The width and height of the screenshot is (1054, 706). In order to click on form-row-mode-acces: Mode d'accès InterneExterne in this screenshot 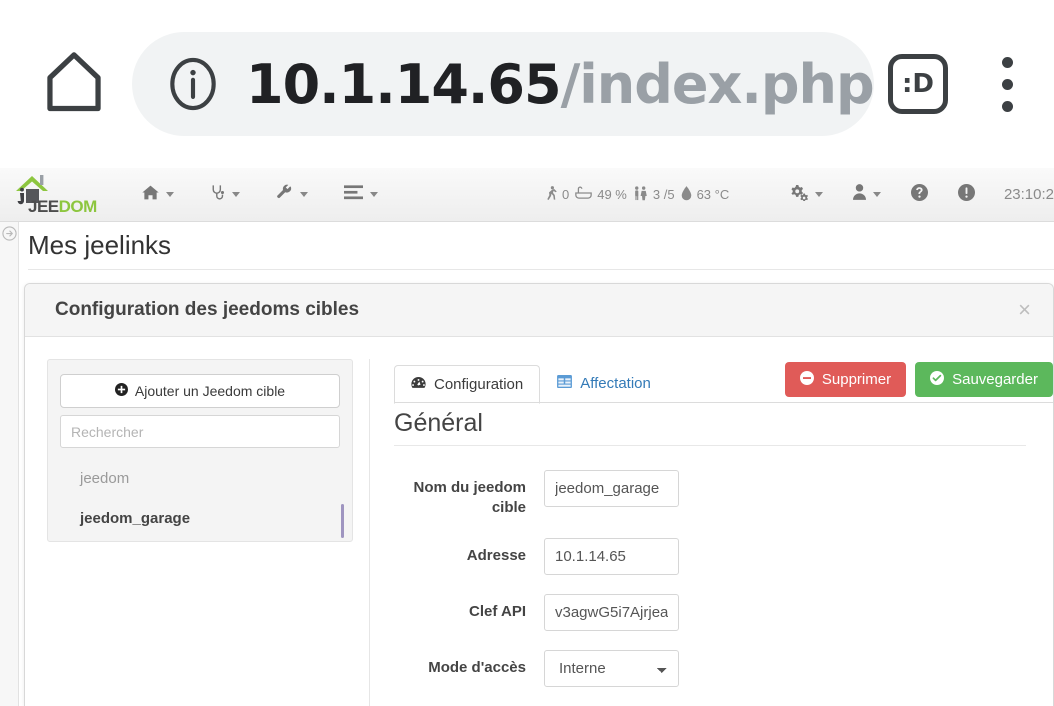, I will do `click(723, 668)`.